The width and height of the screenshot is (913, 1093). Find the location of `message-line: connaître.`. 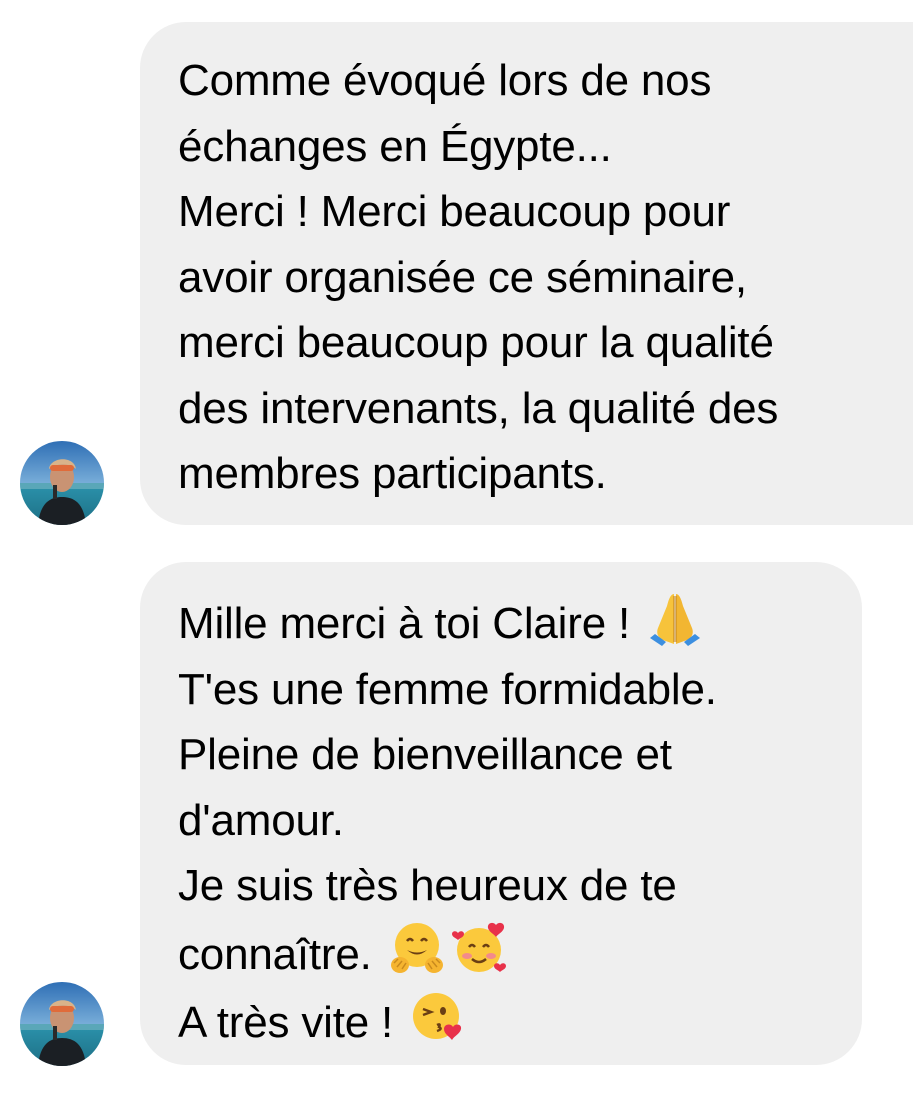

message-line: connaître. is located at coordinates (502, 953).